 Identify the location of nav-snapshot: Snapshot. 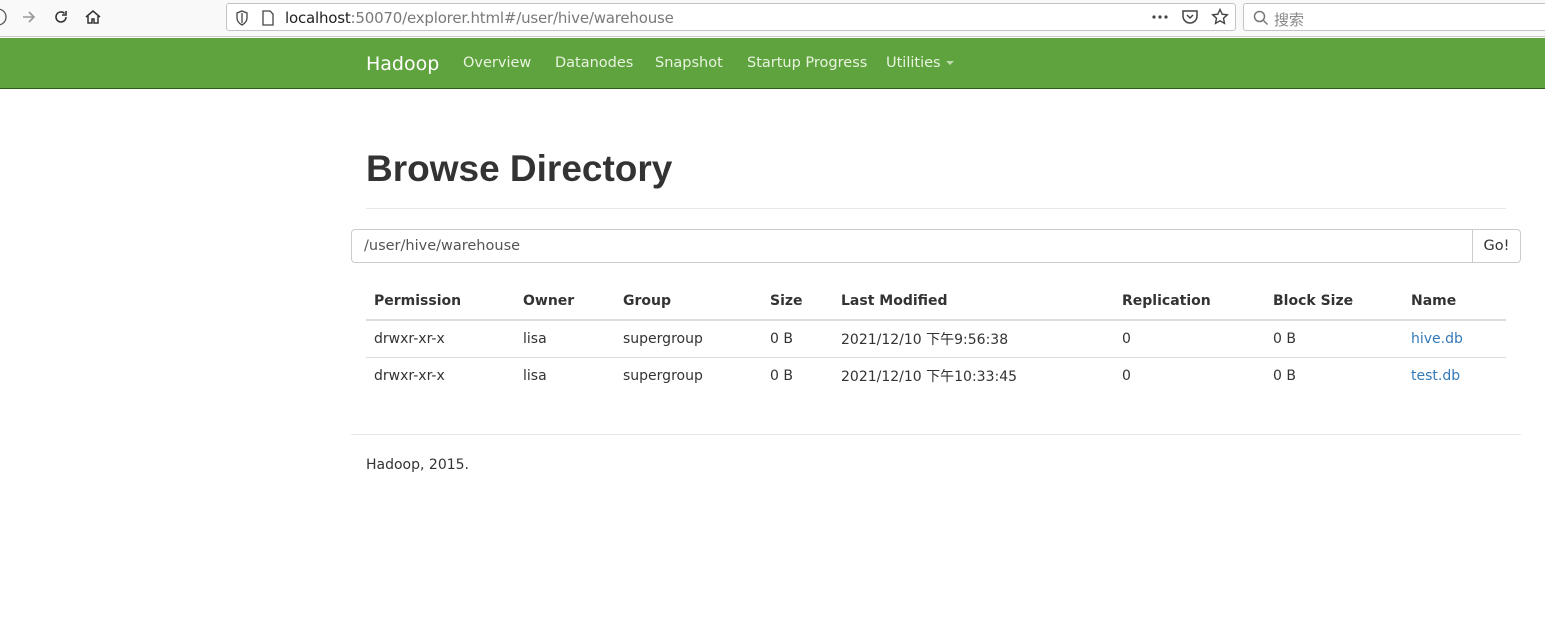
(689, 63).